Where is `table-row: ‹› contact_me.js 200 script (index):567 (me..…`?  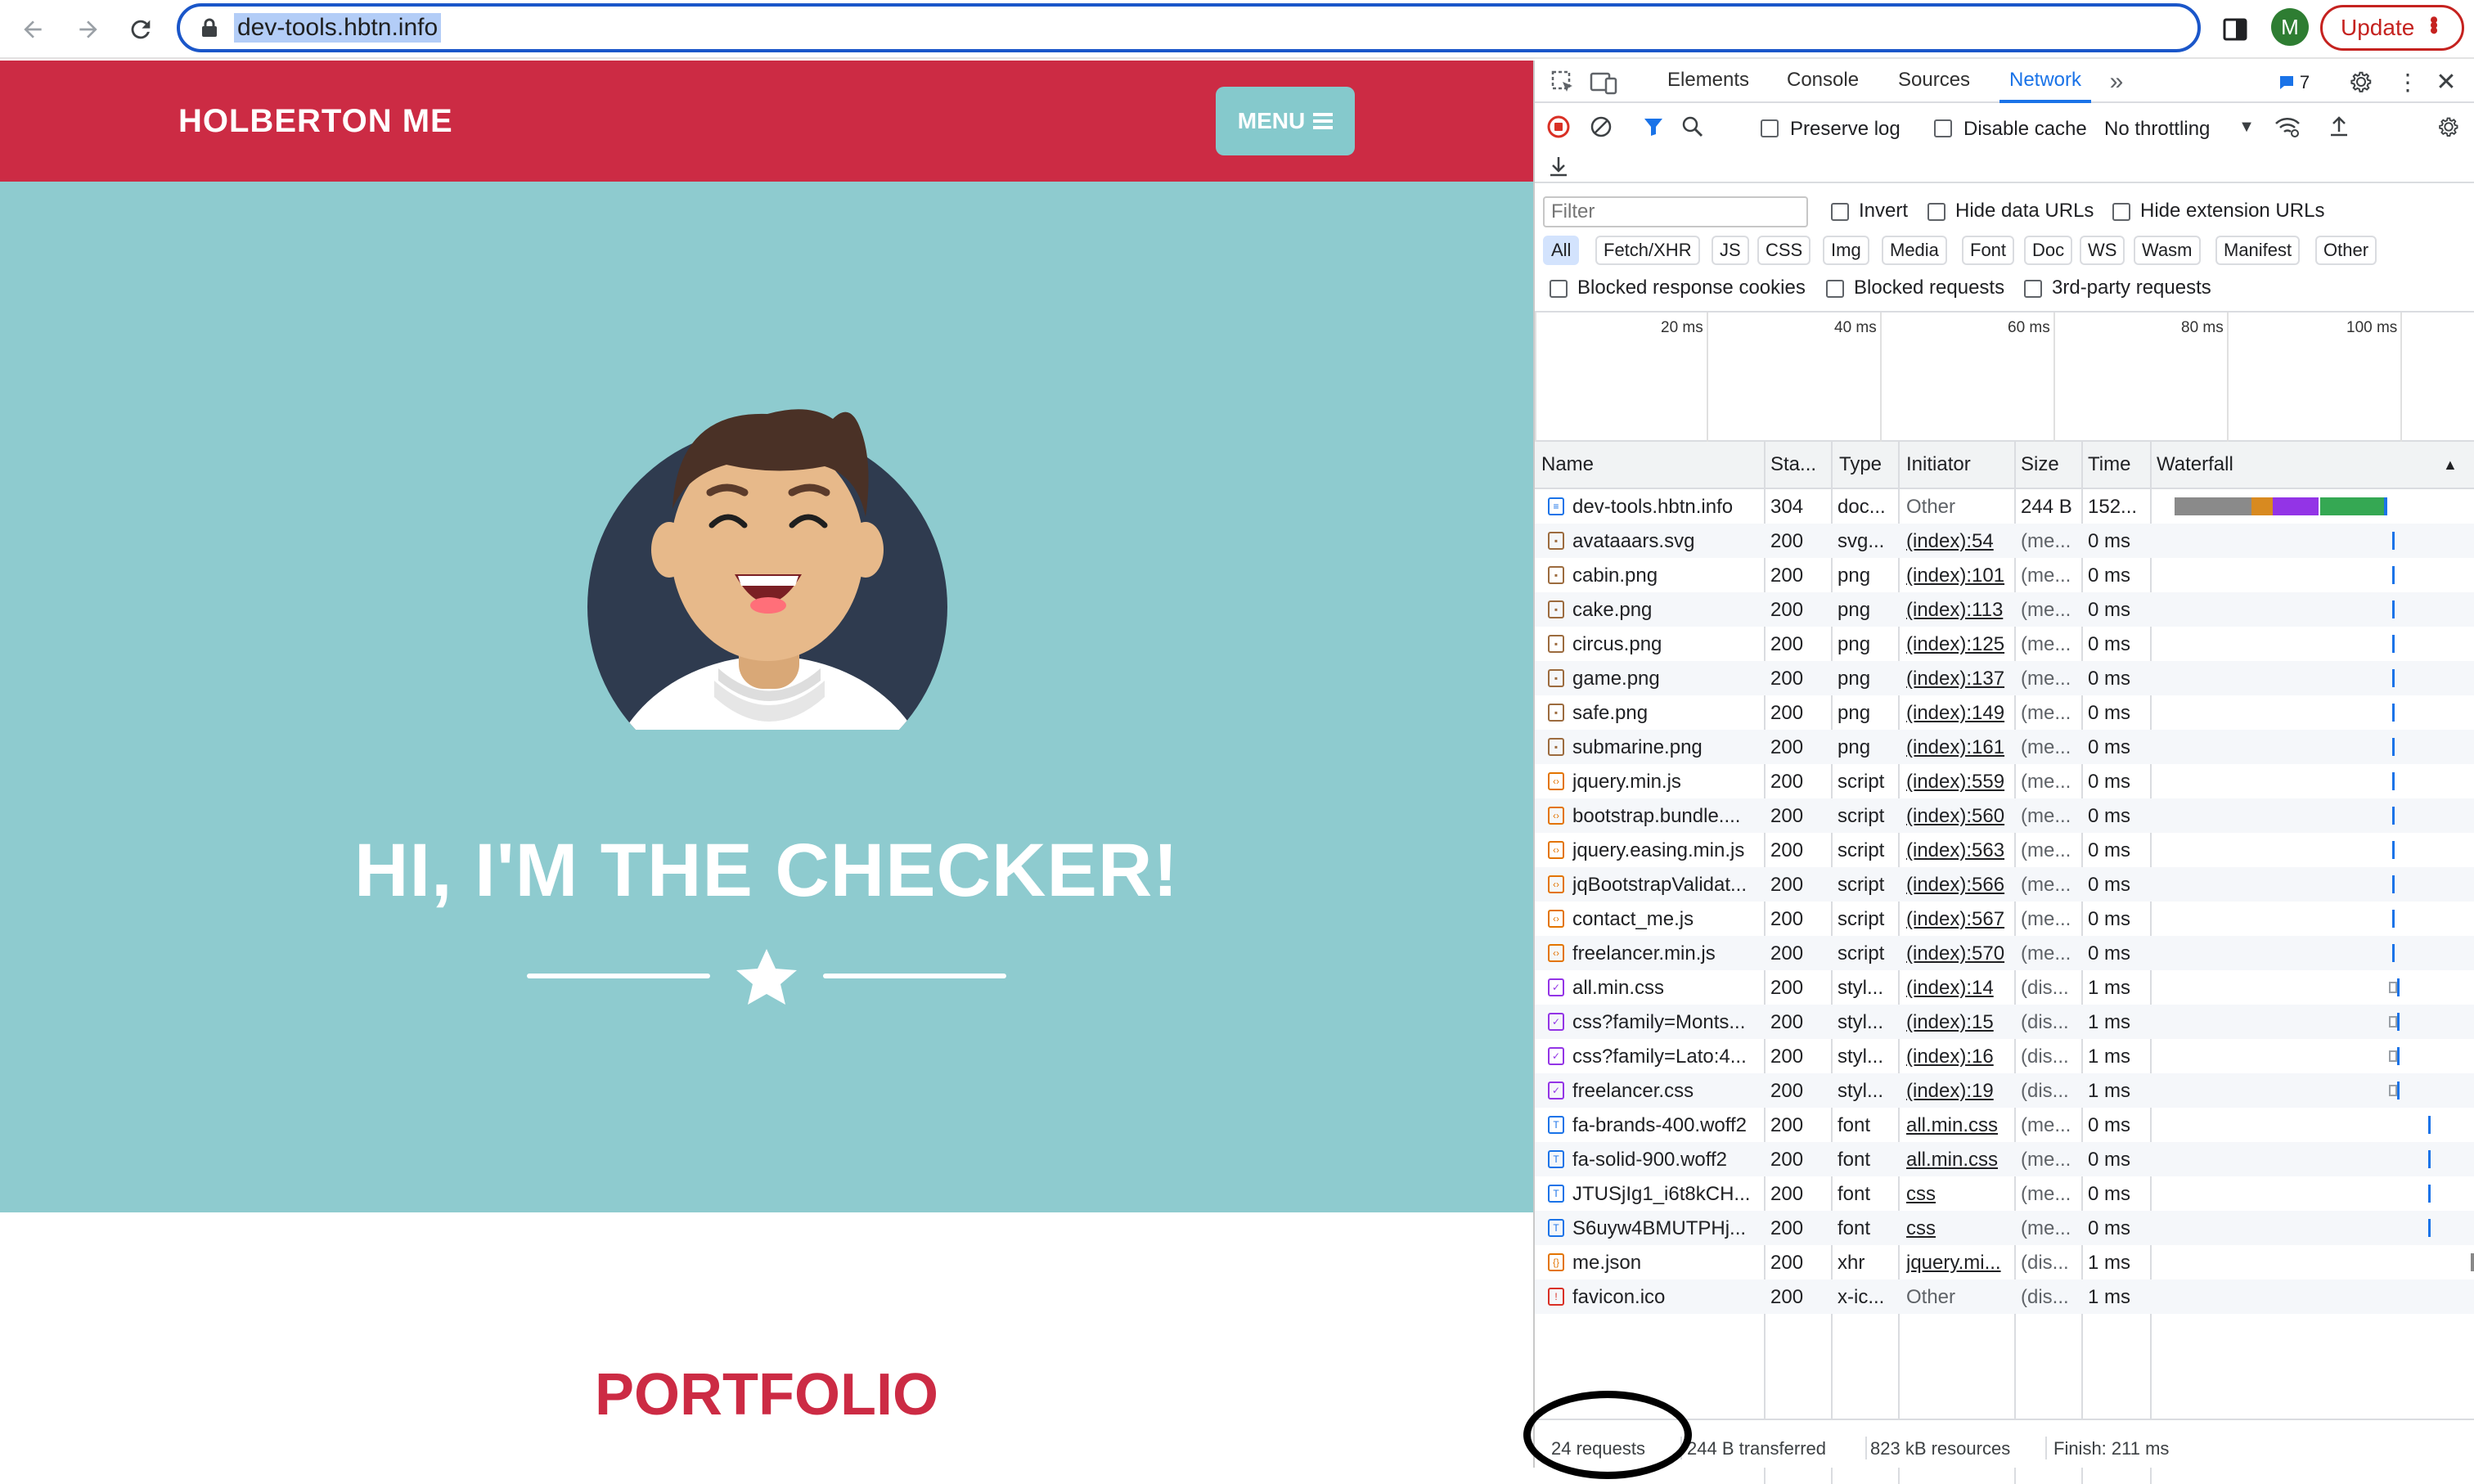 table-row: ‹› contact_me.js 200 script (index):567 (me..… is located at coordinates (2004, 919).